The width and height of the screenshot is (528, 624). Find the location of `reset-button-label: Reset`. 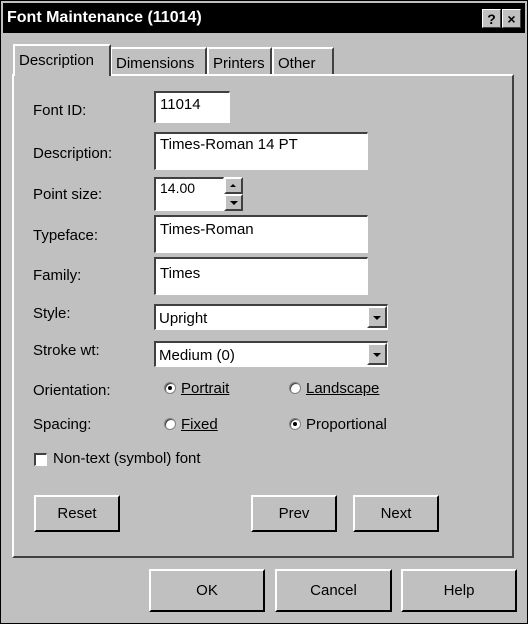

reset-button-label: Reset is located at coordinates (77, 513).